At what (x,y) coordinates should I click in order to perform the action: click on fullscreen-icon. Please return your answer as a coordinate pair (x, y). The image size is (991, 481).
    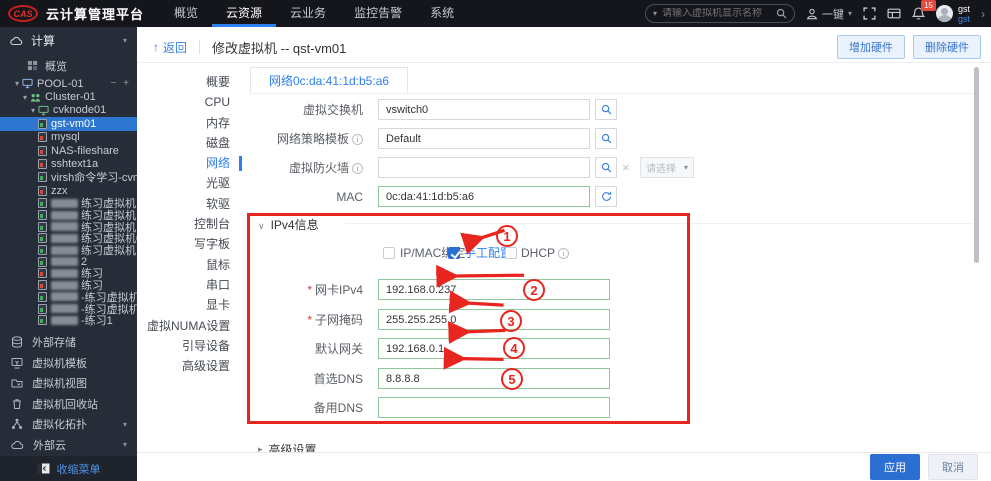
    Looking at the image, I should click on (869, 13).